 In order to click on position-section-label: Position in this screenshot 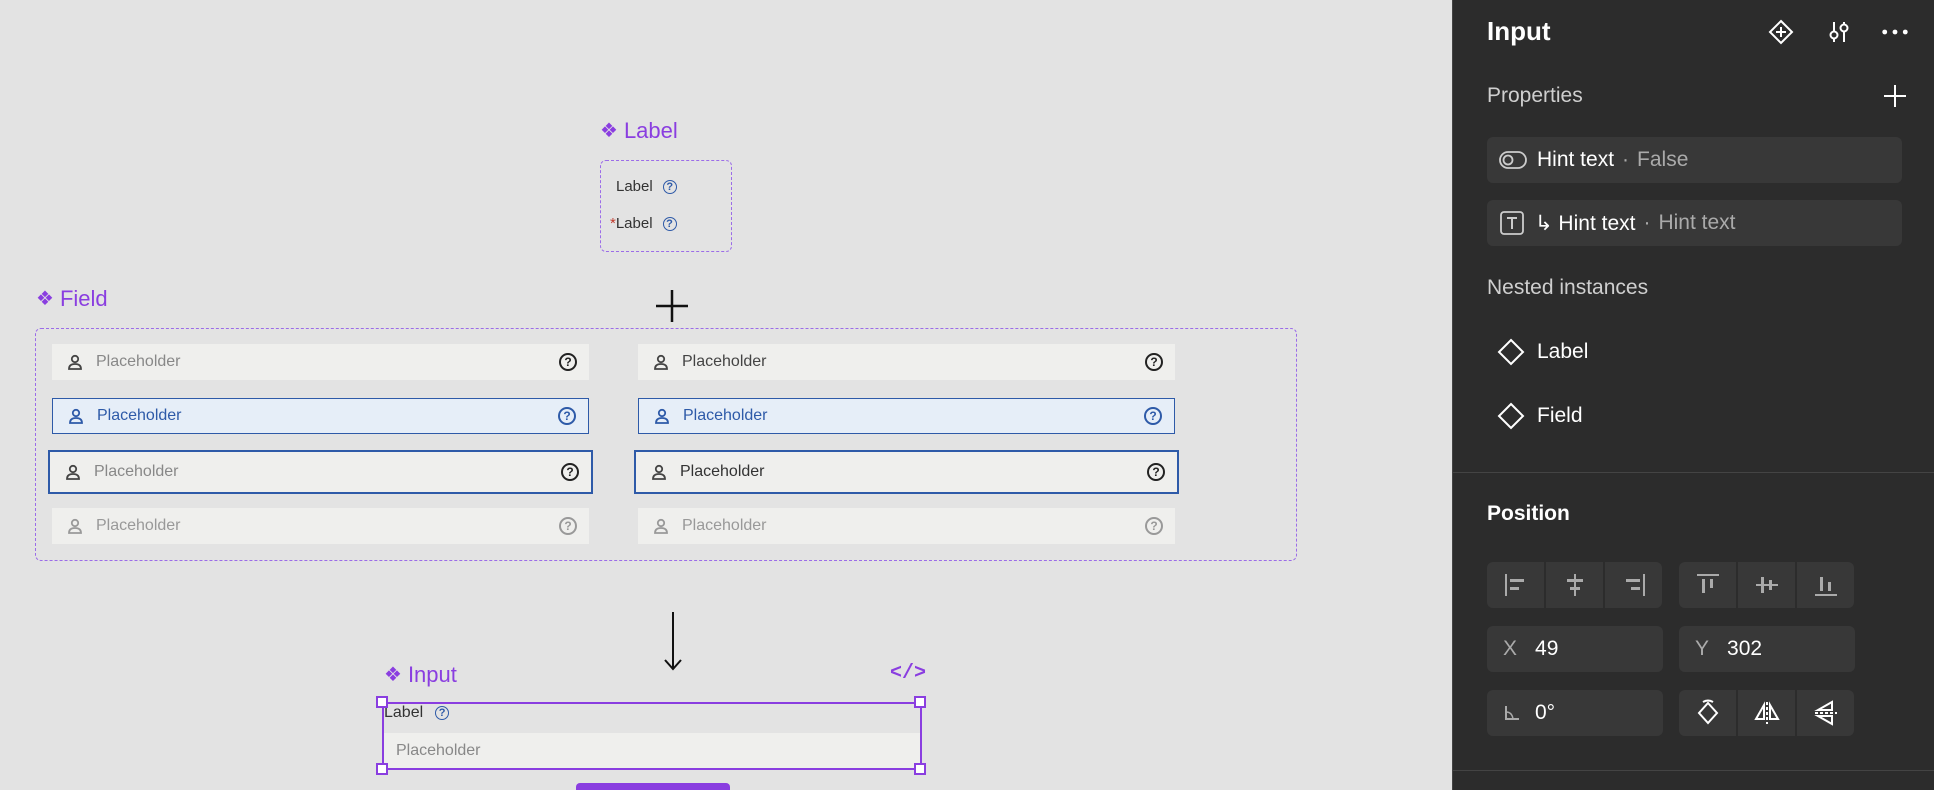, I will do `click(1528, 513)`.